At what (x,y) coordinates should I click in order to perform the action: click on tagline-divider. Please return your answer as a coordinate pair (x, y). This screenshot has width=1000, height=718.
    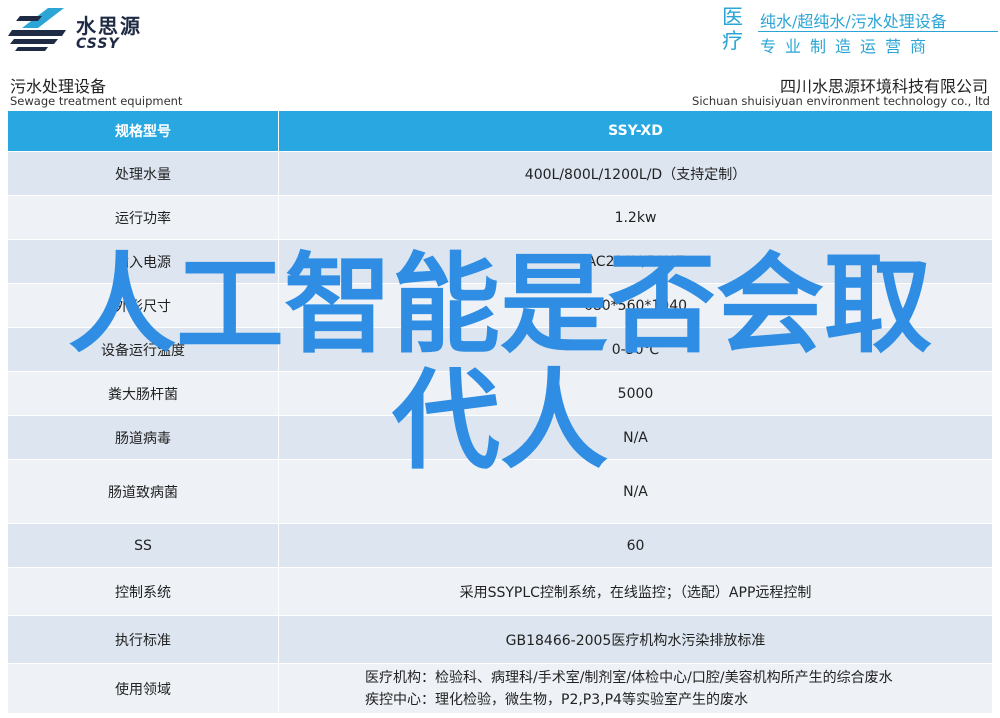
    Looking at the image, I should click on (878, 31).